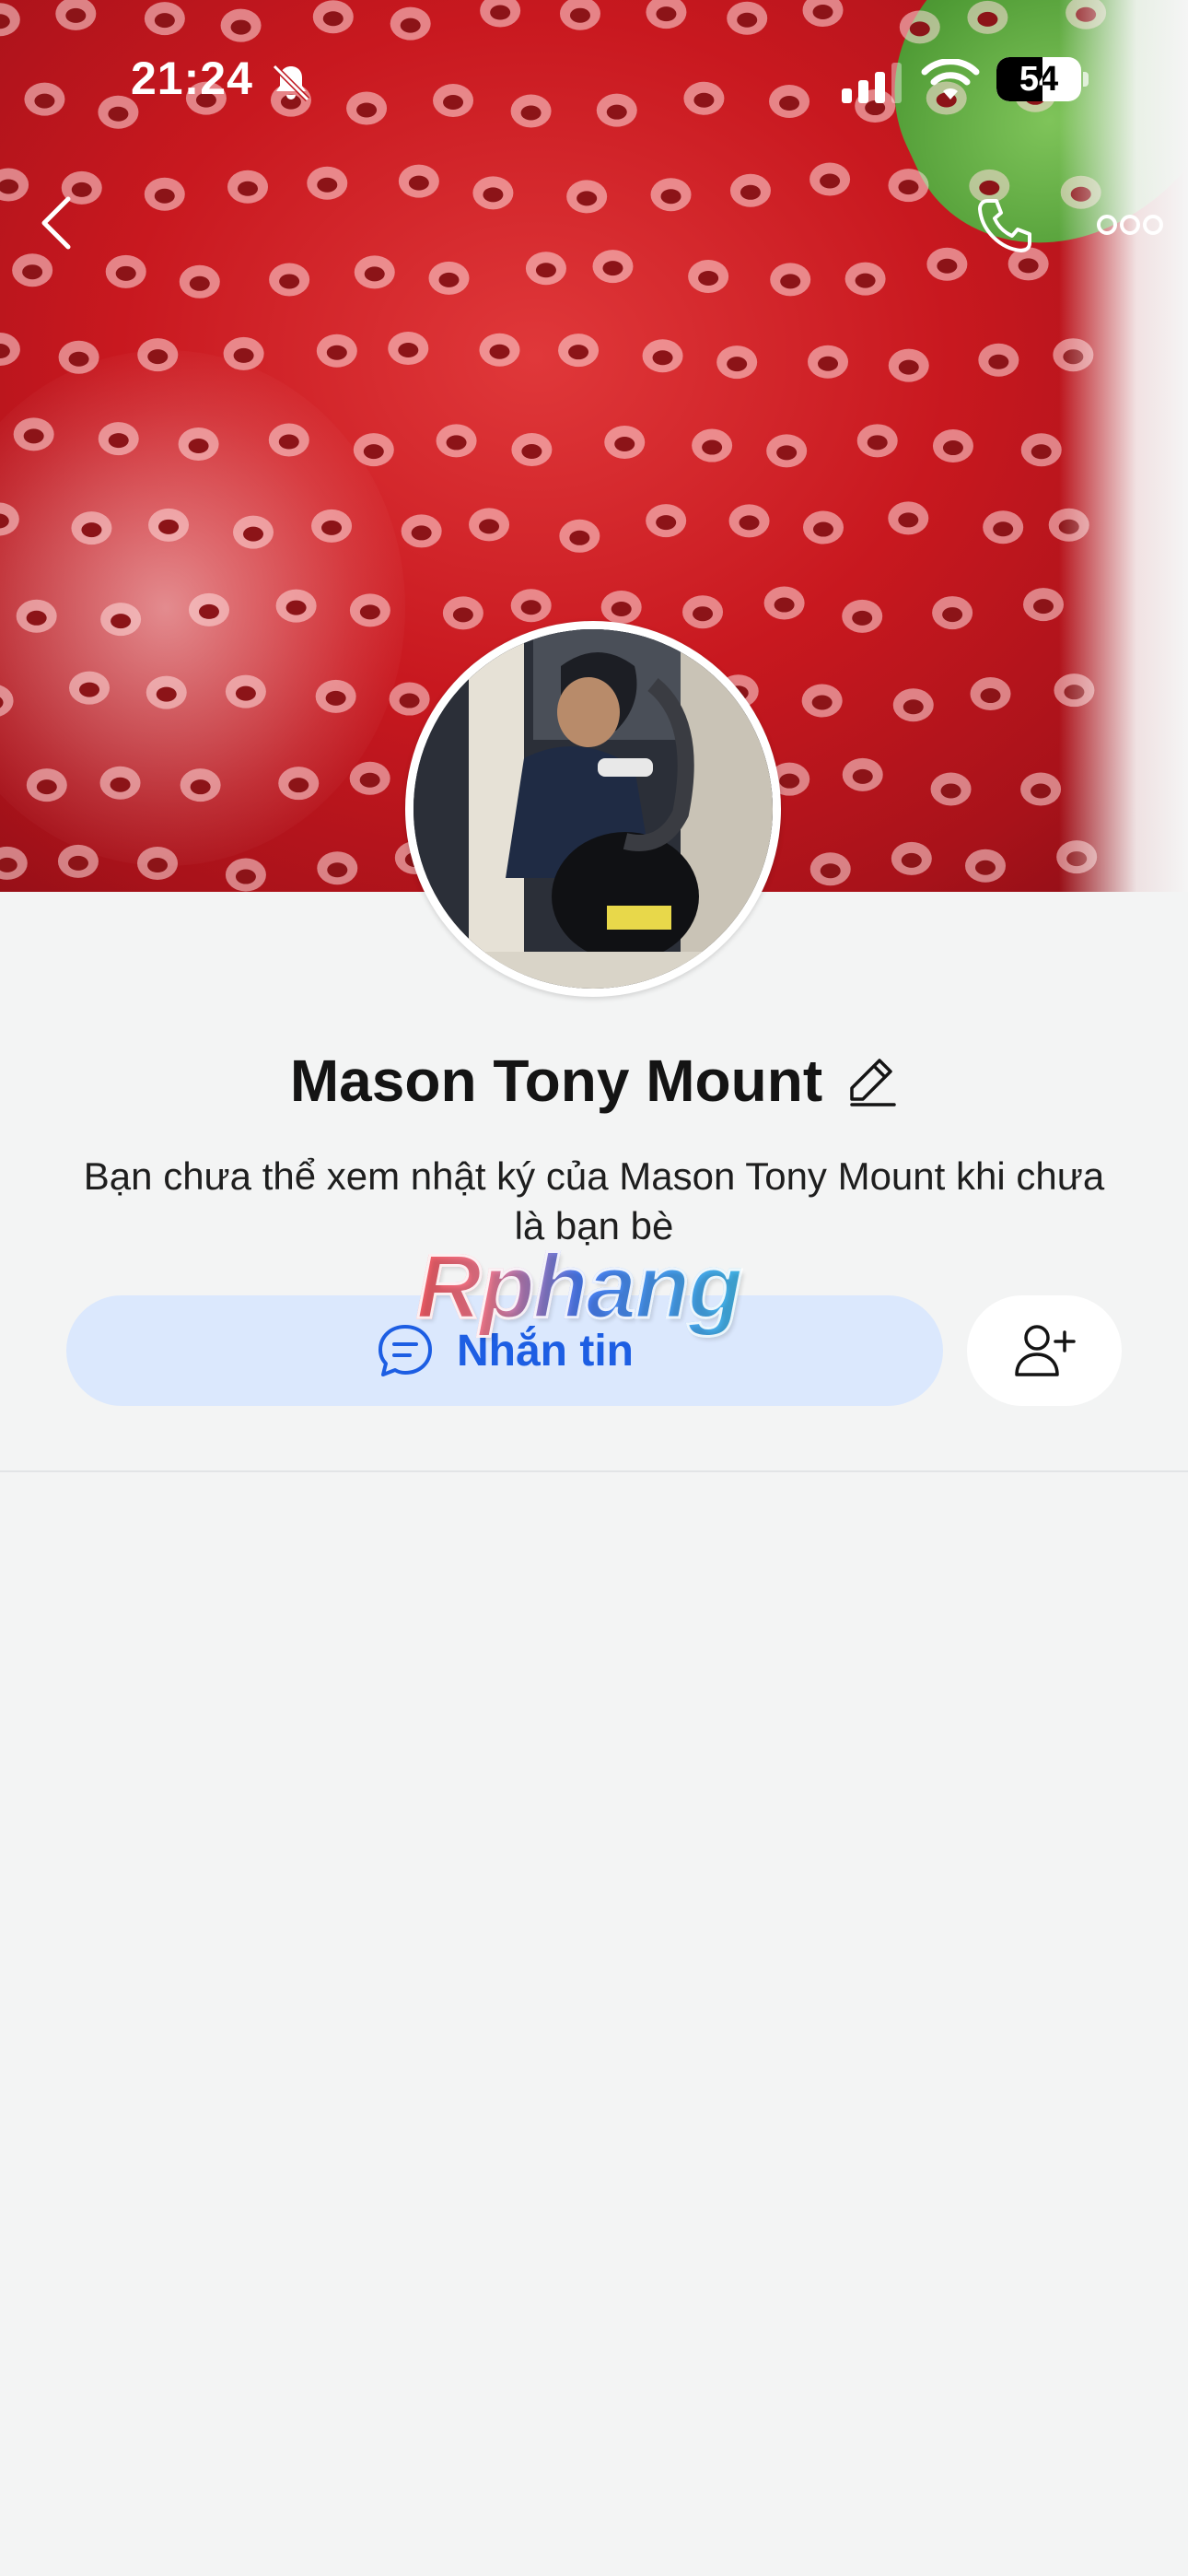 This screenshot has width=1188, height=2576. What do you see at coordinates (57, 222) in the screenshot?
I see `chevron-left-icon` at bounding box center [57, 222].